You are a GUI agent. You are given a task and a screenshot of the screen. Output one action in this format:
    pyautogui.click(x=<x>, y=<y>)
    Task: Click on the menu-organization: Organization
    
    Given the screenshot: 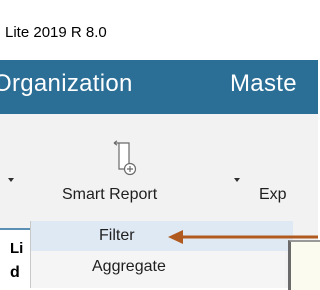 What is the action you would take?
    pyautogui.click(x=66, y=84)
    